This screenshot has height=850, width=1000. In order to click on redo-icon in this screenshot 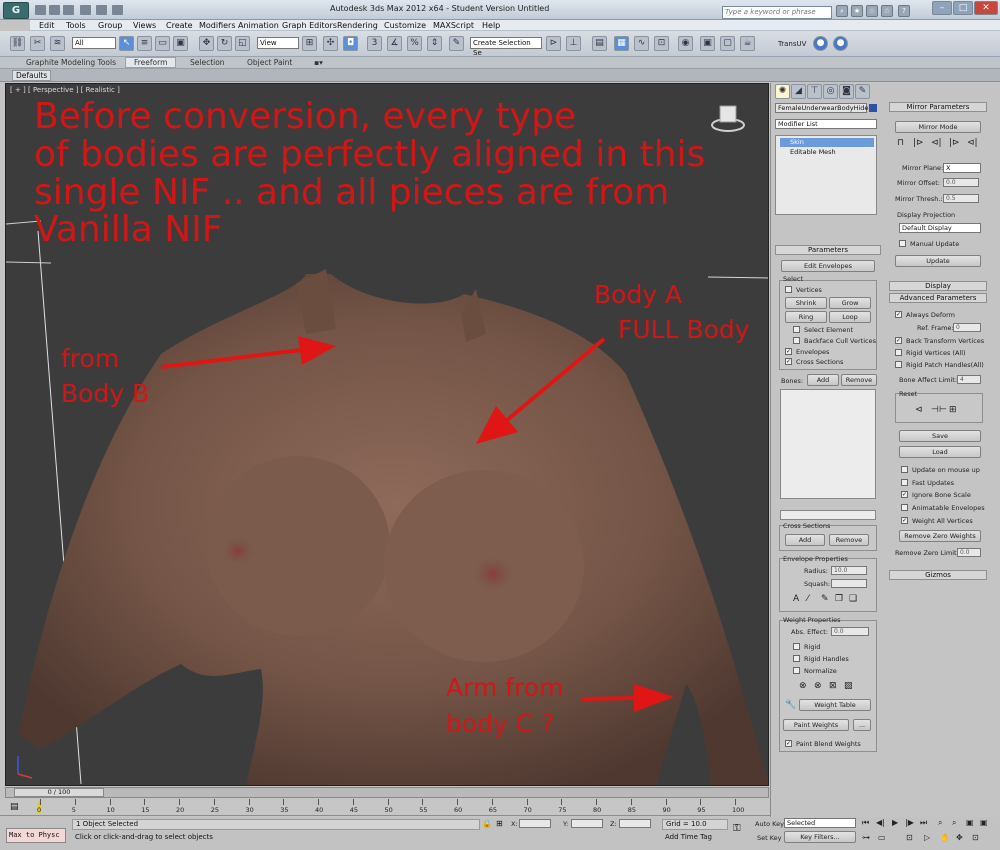, I will do `click(101, 10)`.